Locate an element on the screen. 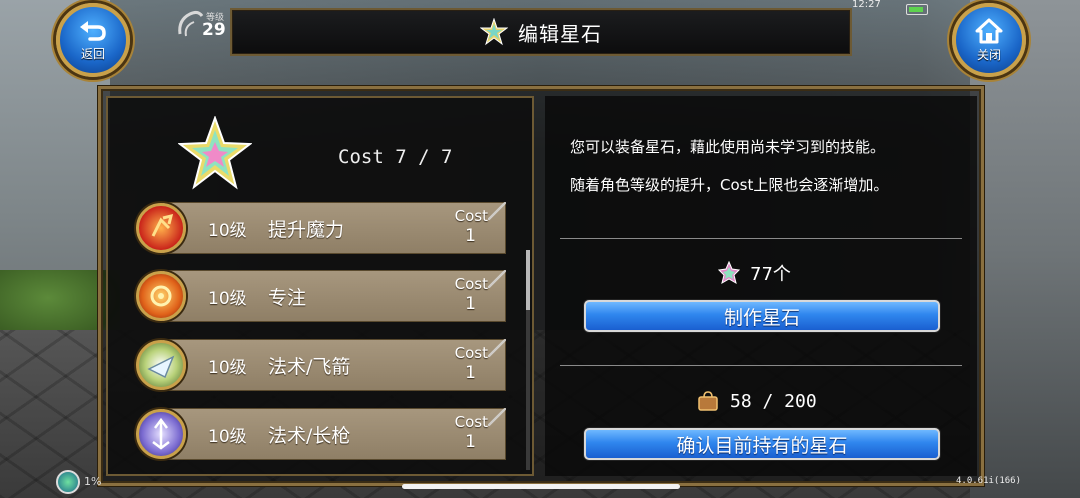 The height and width of the screenshot is (498, 1080). stone-count-display: 77个 is located at coordinates (754, 273).